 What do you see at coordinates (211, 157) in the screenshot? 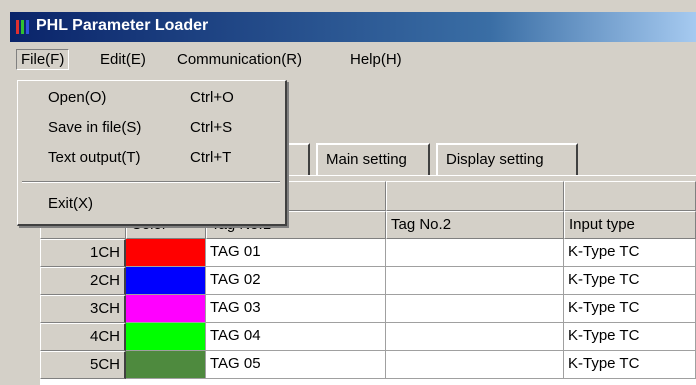
I see `menu-item-shortcut: Ctrl+T` at bounding box center [211, 157].